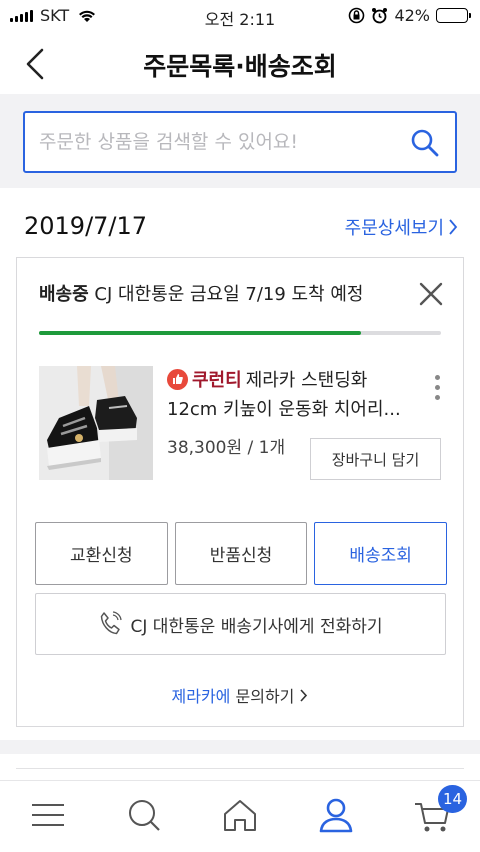 This screenshot has height=852, width=480. Describe the element at coordinates (177, 379) in the screenshot. I see `thumbs-up-icon` at that location.